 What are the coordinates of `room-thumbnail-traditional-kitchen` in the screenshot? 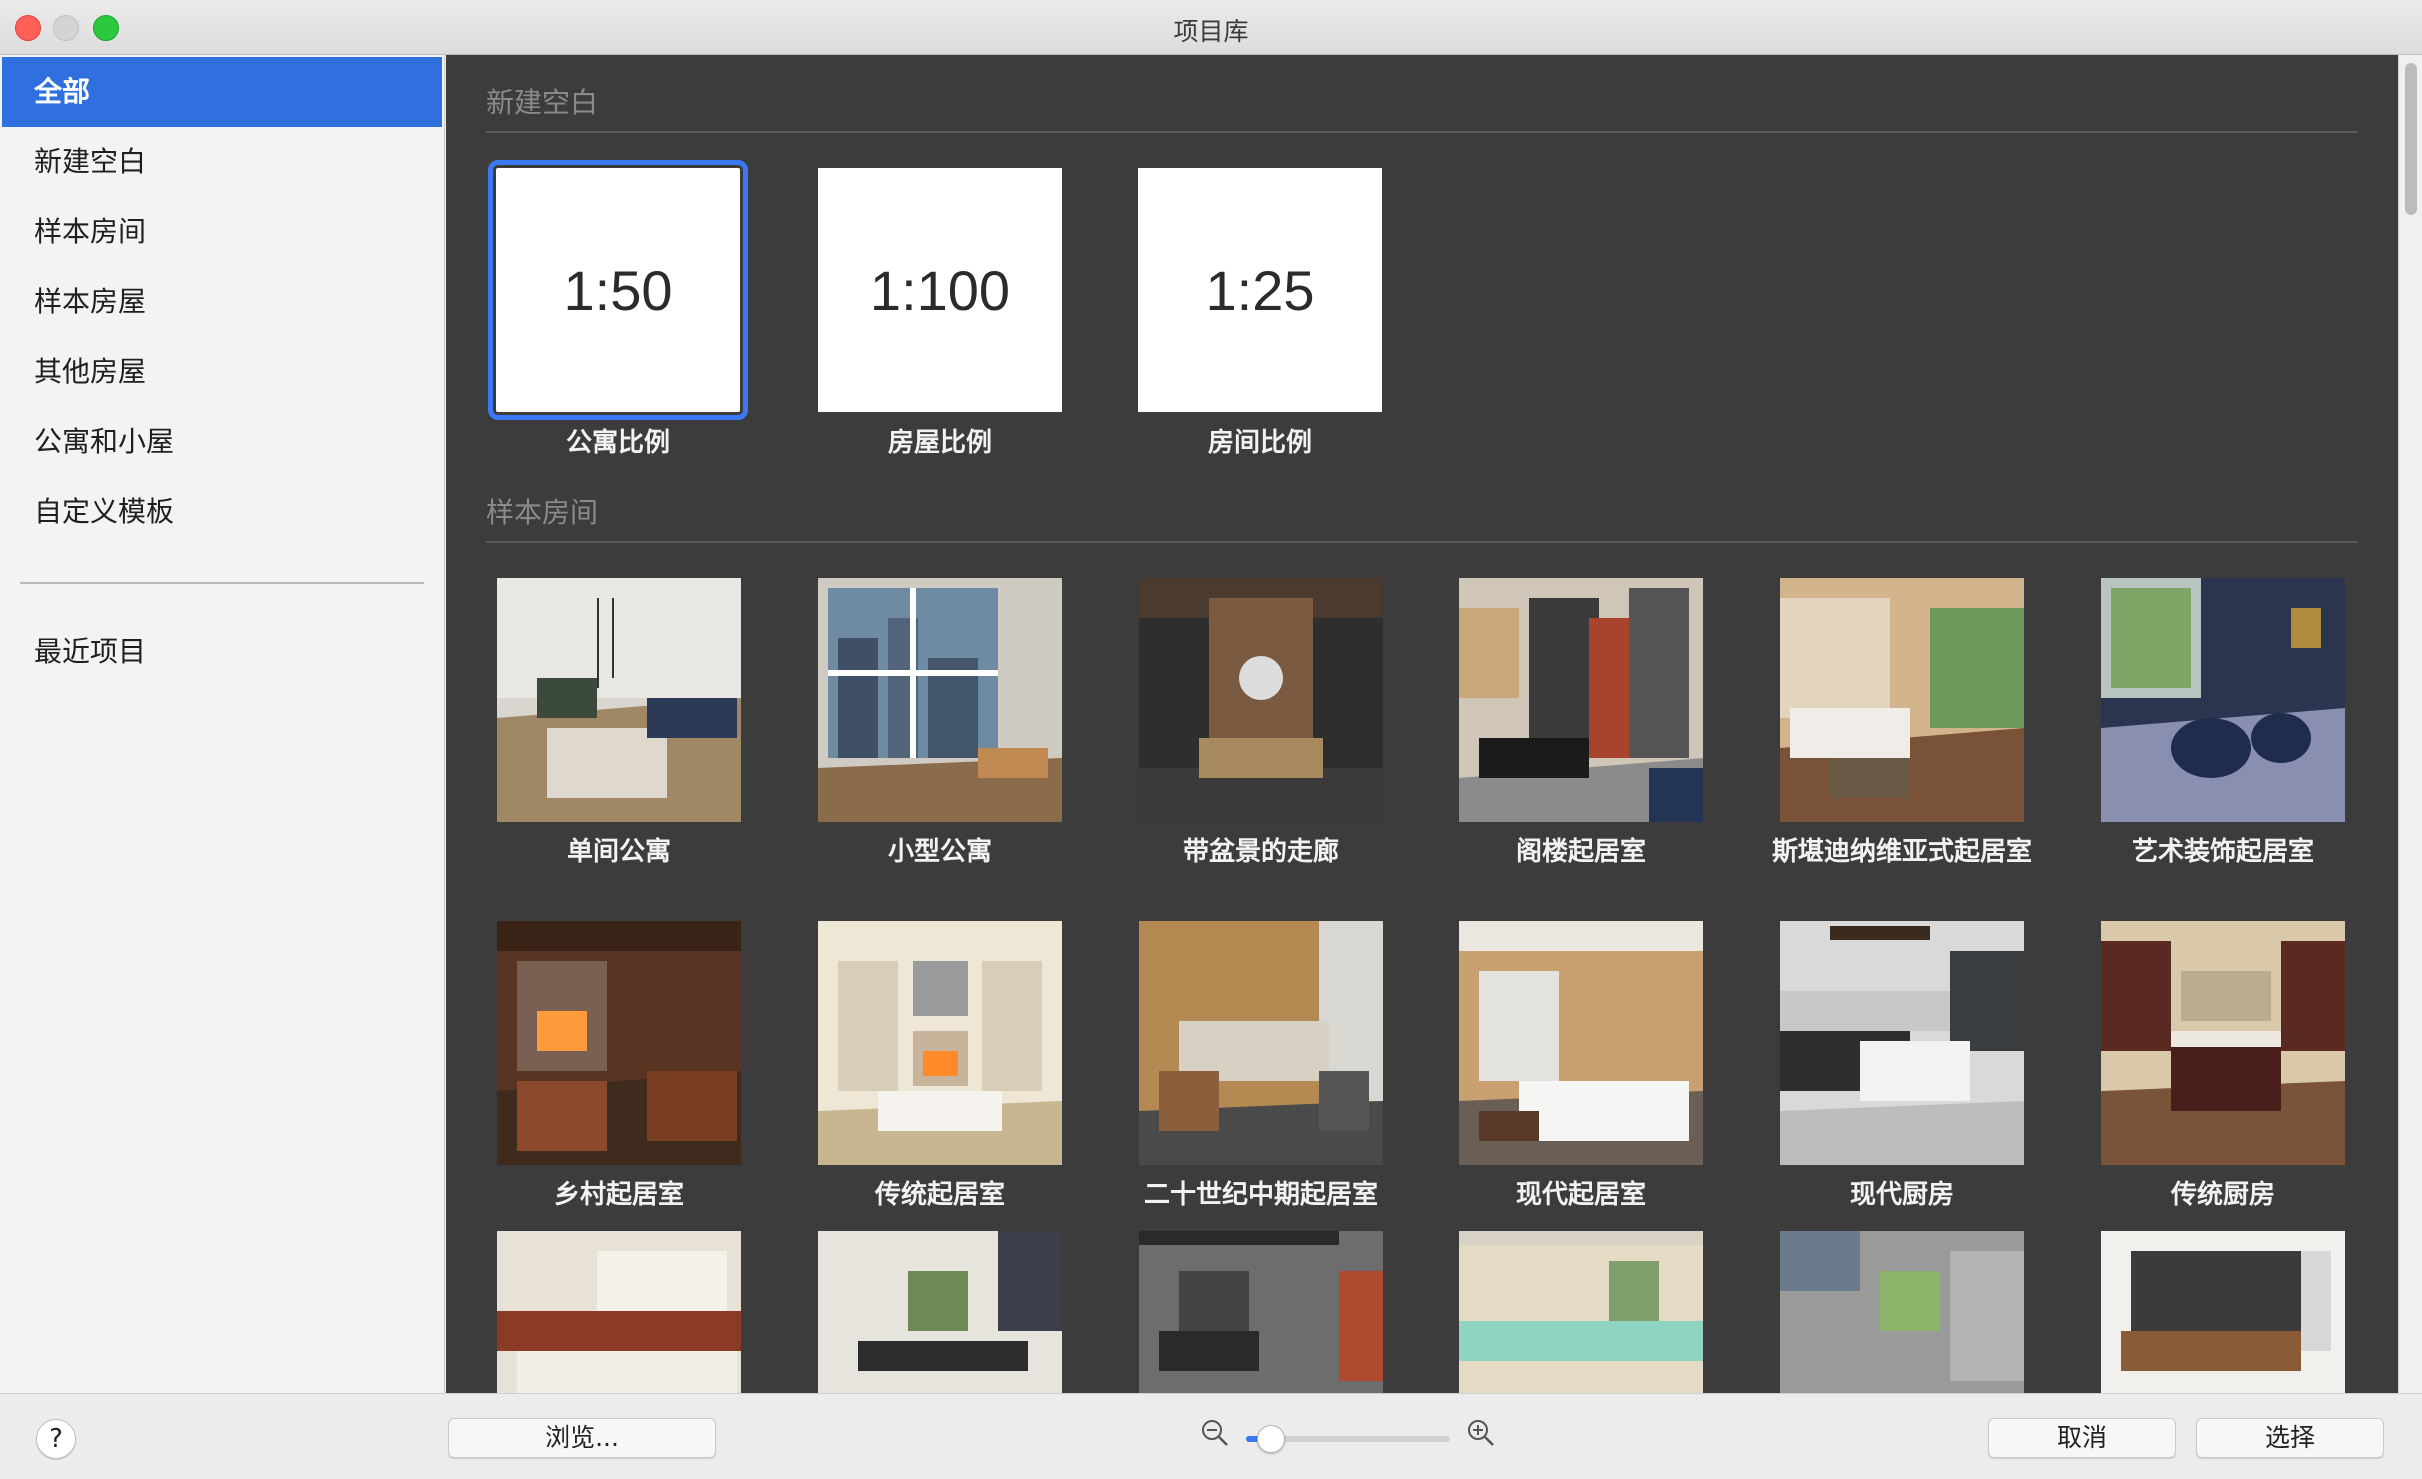 It's located at (2223, 1043).